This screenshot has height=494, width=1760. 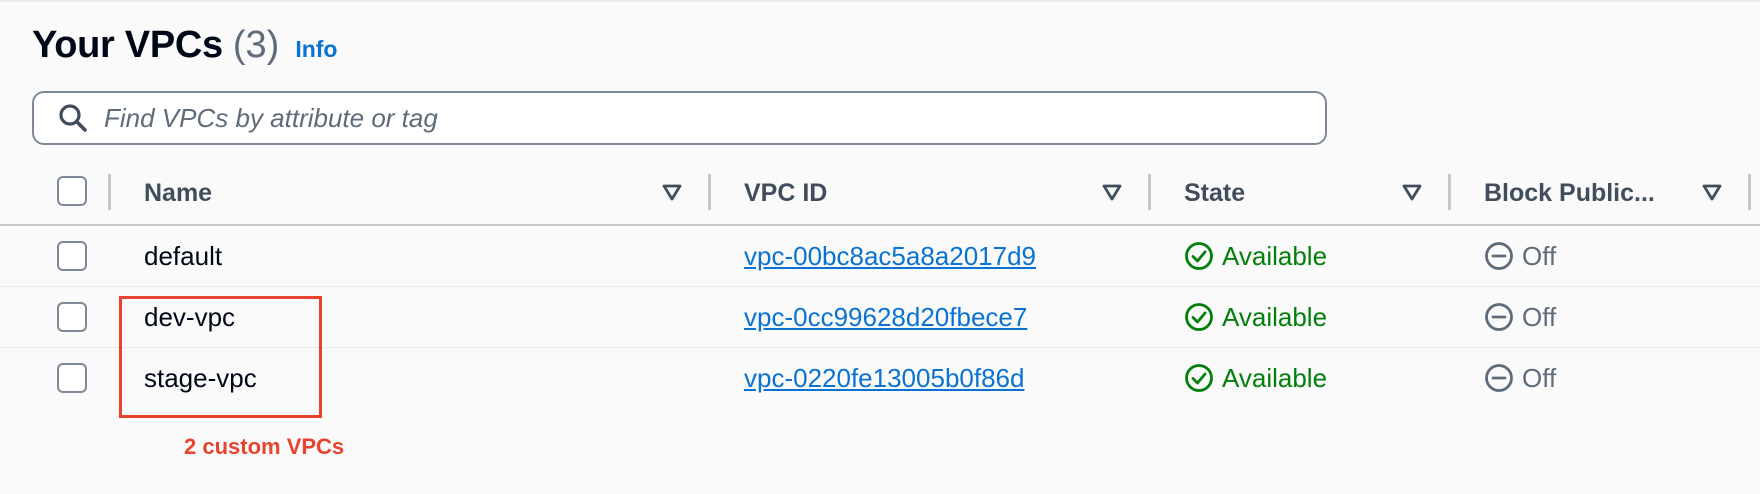 I want to click on search-icon, so click(x=73, y=118).